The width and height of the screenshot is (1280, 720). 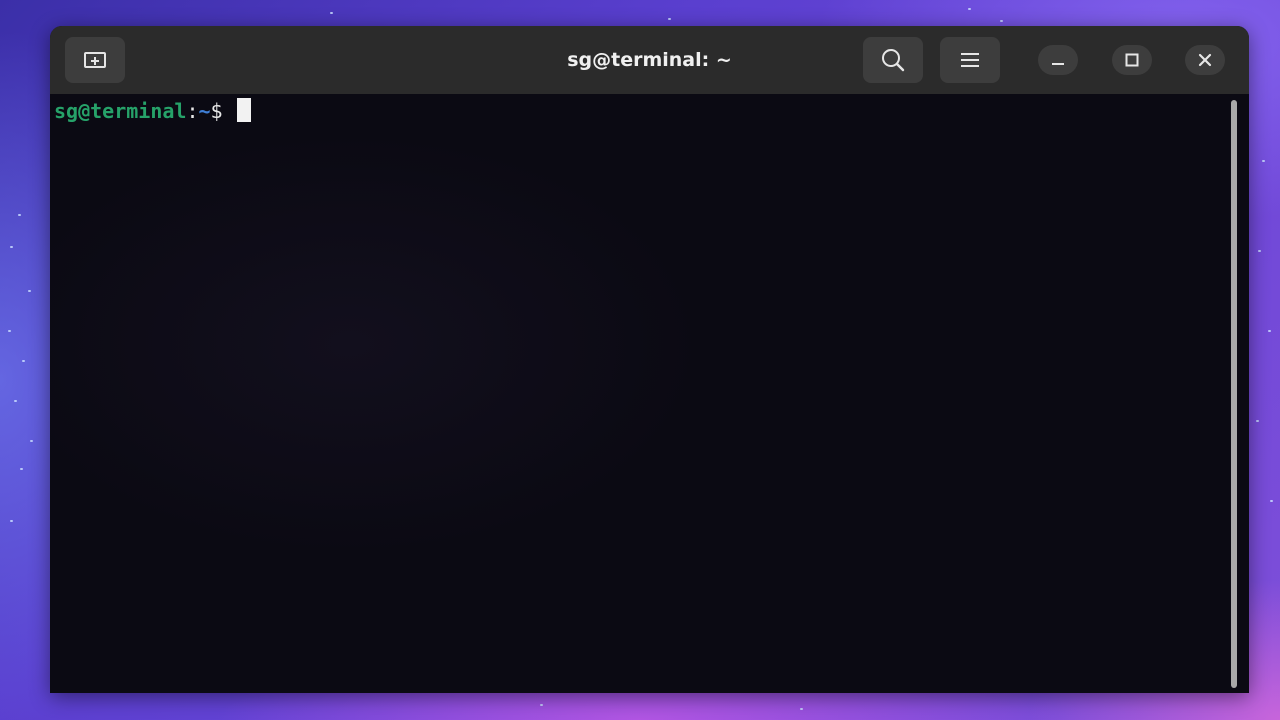 I want to click on new-tab-button, so click(x=95, y=60).